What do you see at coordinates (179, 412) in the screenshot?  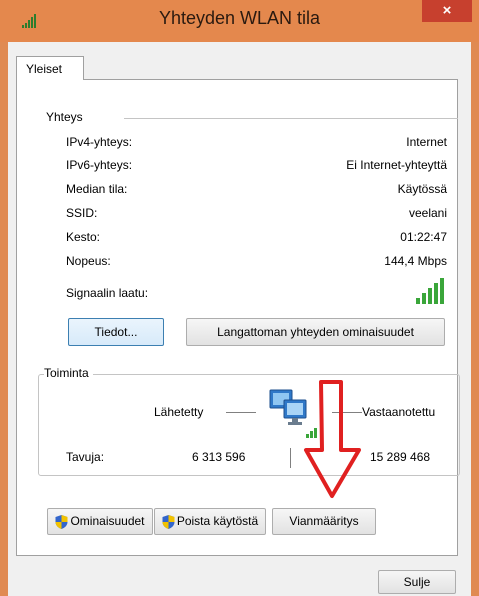 I see `sent-label: Lähetetty` at bounding box center [179, 412].